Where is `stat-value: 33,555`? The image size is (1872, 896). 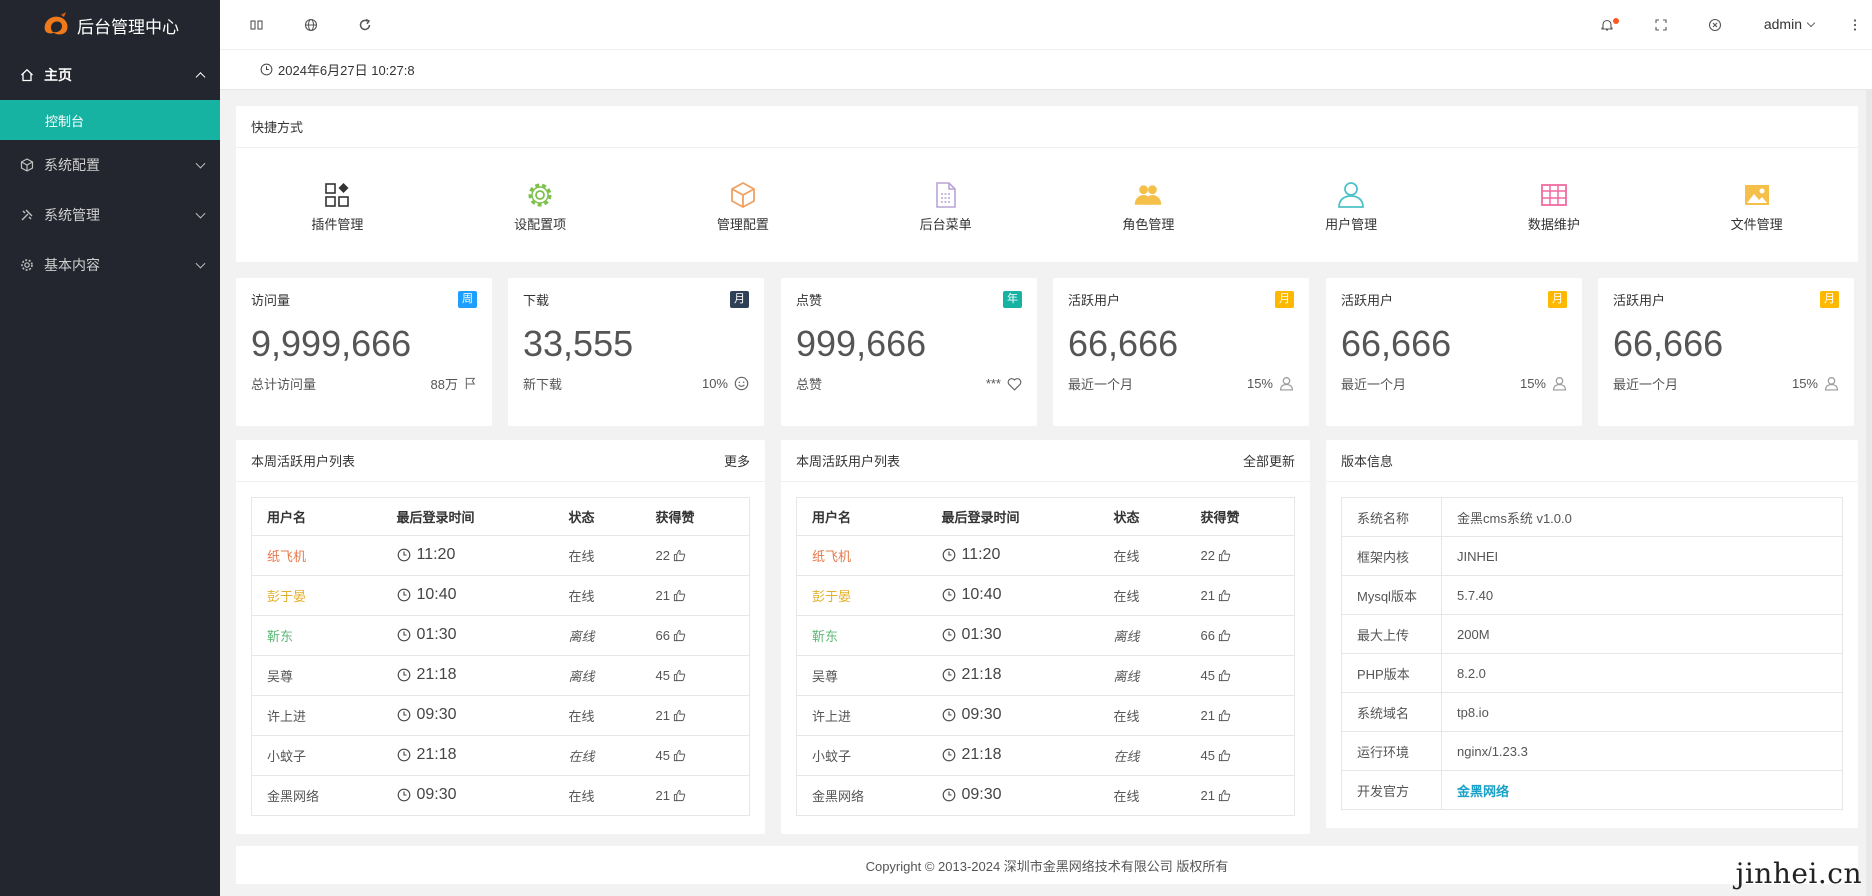
stat-value: 33,555 is located at coordinates (578, 343).